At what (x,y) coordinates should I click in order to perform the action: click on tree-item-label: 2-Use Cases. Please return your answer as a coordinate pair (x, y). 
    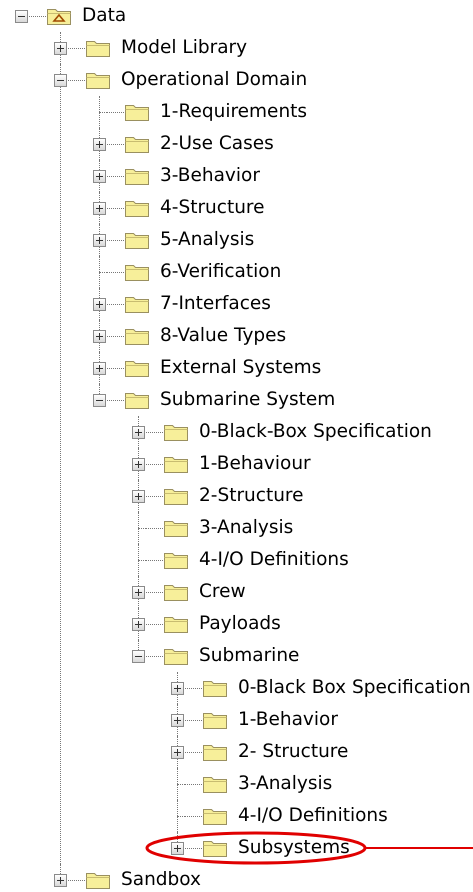
    Looking at the image, I should click on (217, 144).